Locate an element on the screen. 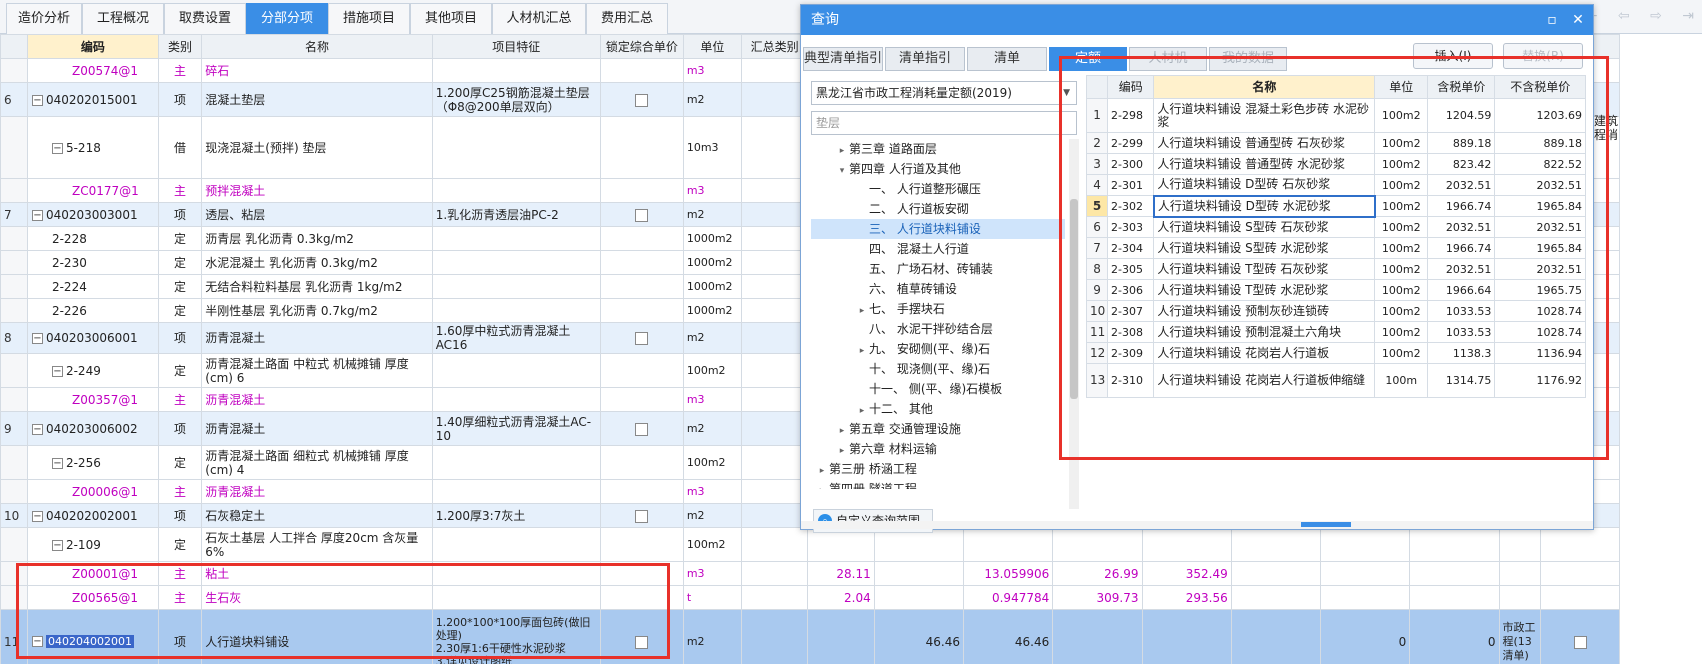 The width and height of the screenshot is (1702, 664). tree-node: 五、 广场石材、砖铺装 is located at coordinates (938, 269).